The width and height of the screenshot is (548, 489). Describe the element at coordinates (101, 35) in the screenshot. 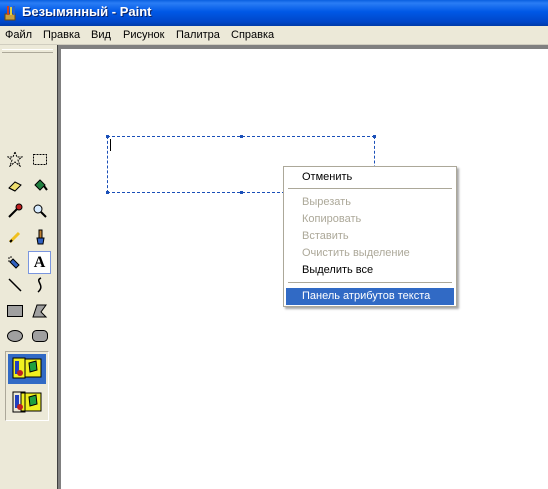

I see `menu-view: Вид` at that location.